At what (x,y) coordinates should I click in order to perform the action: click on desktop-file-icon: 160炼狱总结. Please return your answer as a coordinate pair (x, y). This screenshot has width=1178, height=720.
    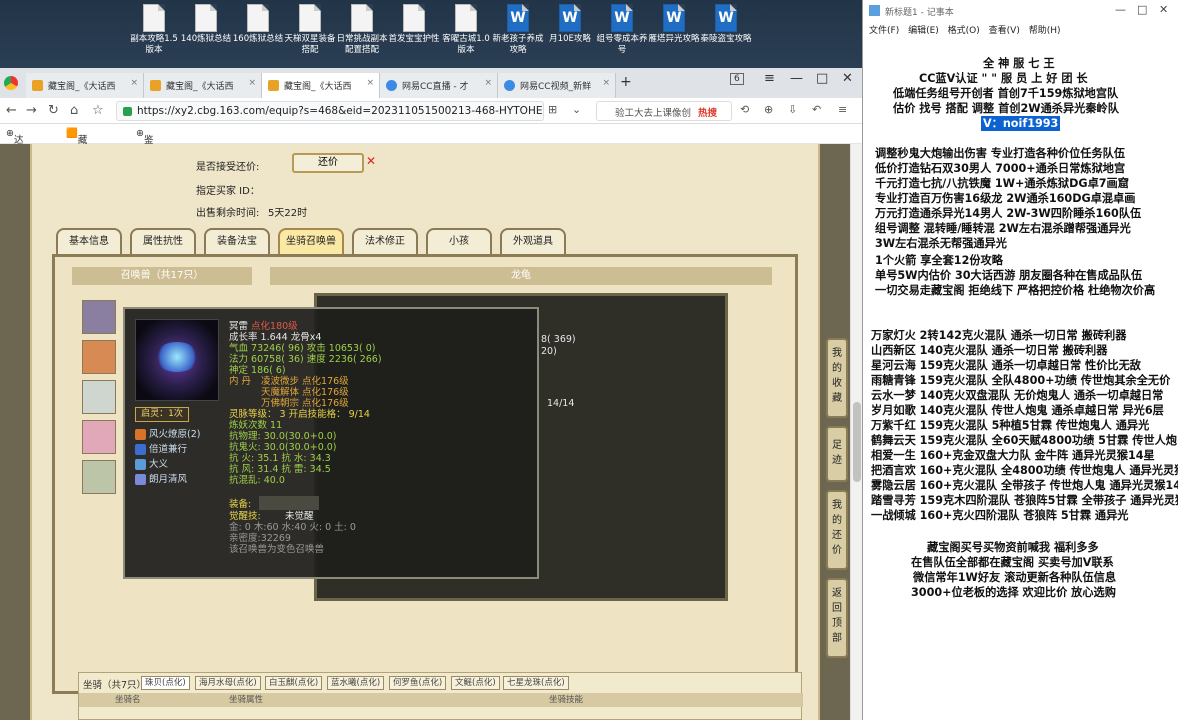
    Looking at the image, I should click on (258, 24).